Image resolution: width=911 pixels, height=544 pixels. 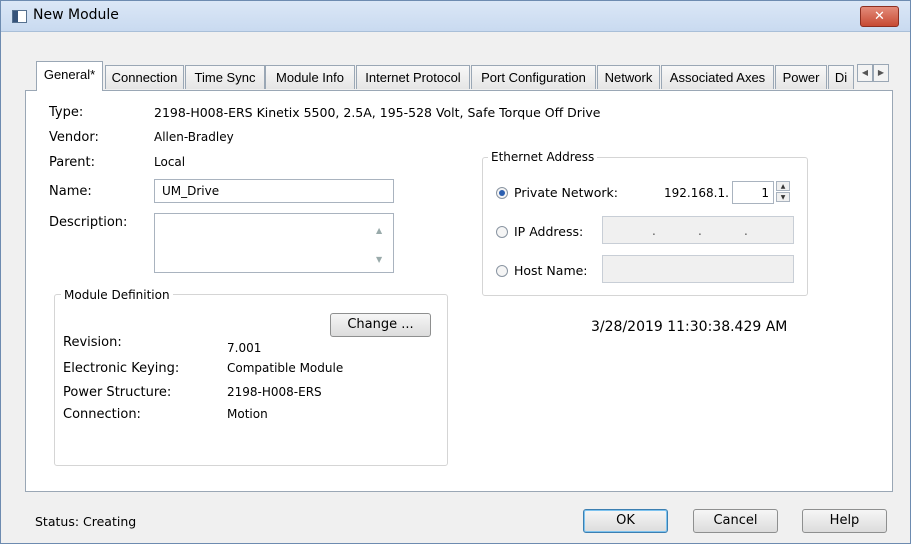 What do you see at coordinates (881, 73) in the screenshot?
I see `tab-scroll-right-icon: ▶` at bounding box center [881, 73].